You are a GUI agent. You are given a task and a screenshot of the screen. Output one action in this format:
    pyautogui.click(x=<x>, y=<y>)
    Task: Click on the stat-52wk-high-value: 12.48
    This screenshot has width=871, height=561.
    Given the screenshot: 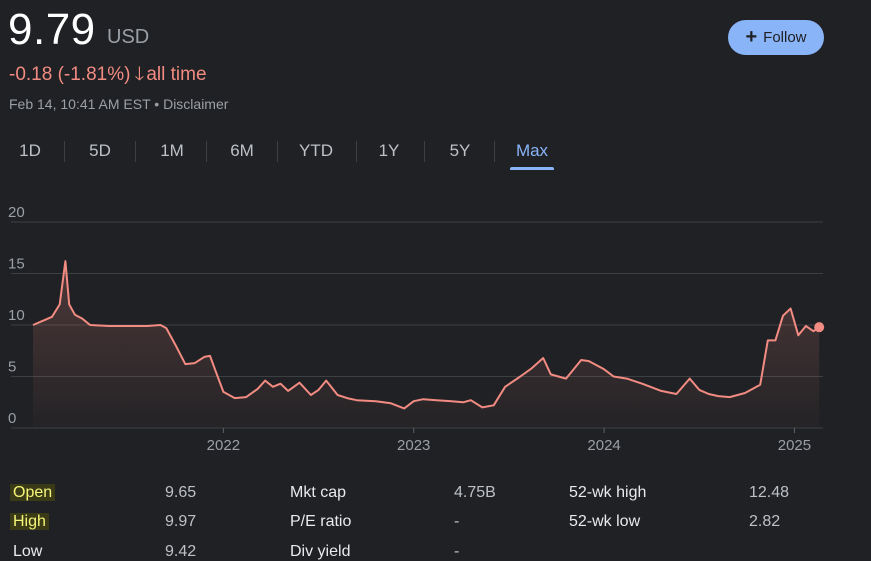 What is the action you would take?
    pyautogui.click(x=769, y=492)
    